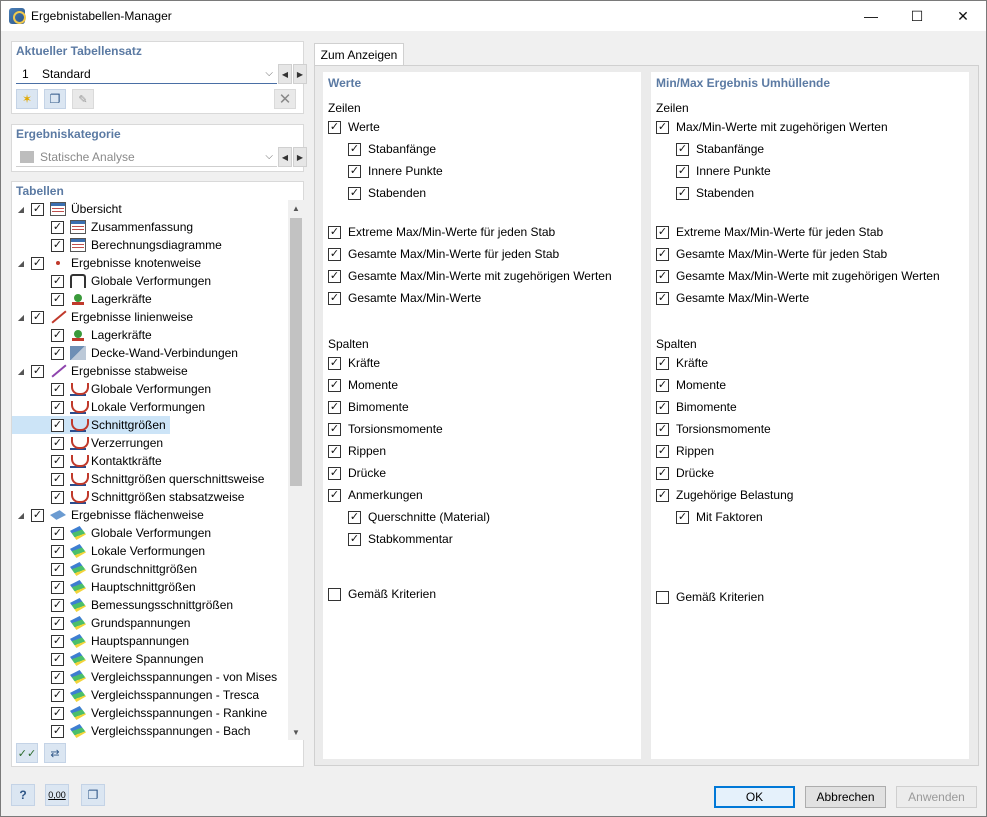  What do you see at coordinates (108, 263) in the screenshot?
I see `tree-category: ◢ Ergebnisse knotenweise` at bounding box center [108, 263].